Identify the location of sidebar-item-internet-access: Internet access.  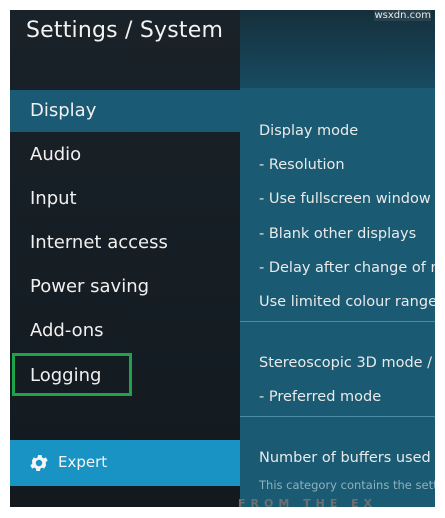
(125, 243).